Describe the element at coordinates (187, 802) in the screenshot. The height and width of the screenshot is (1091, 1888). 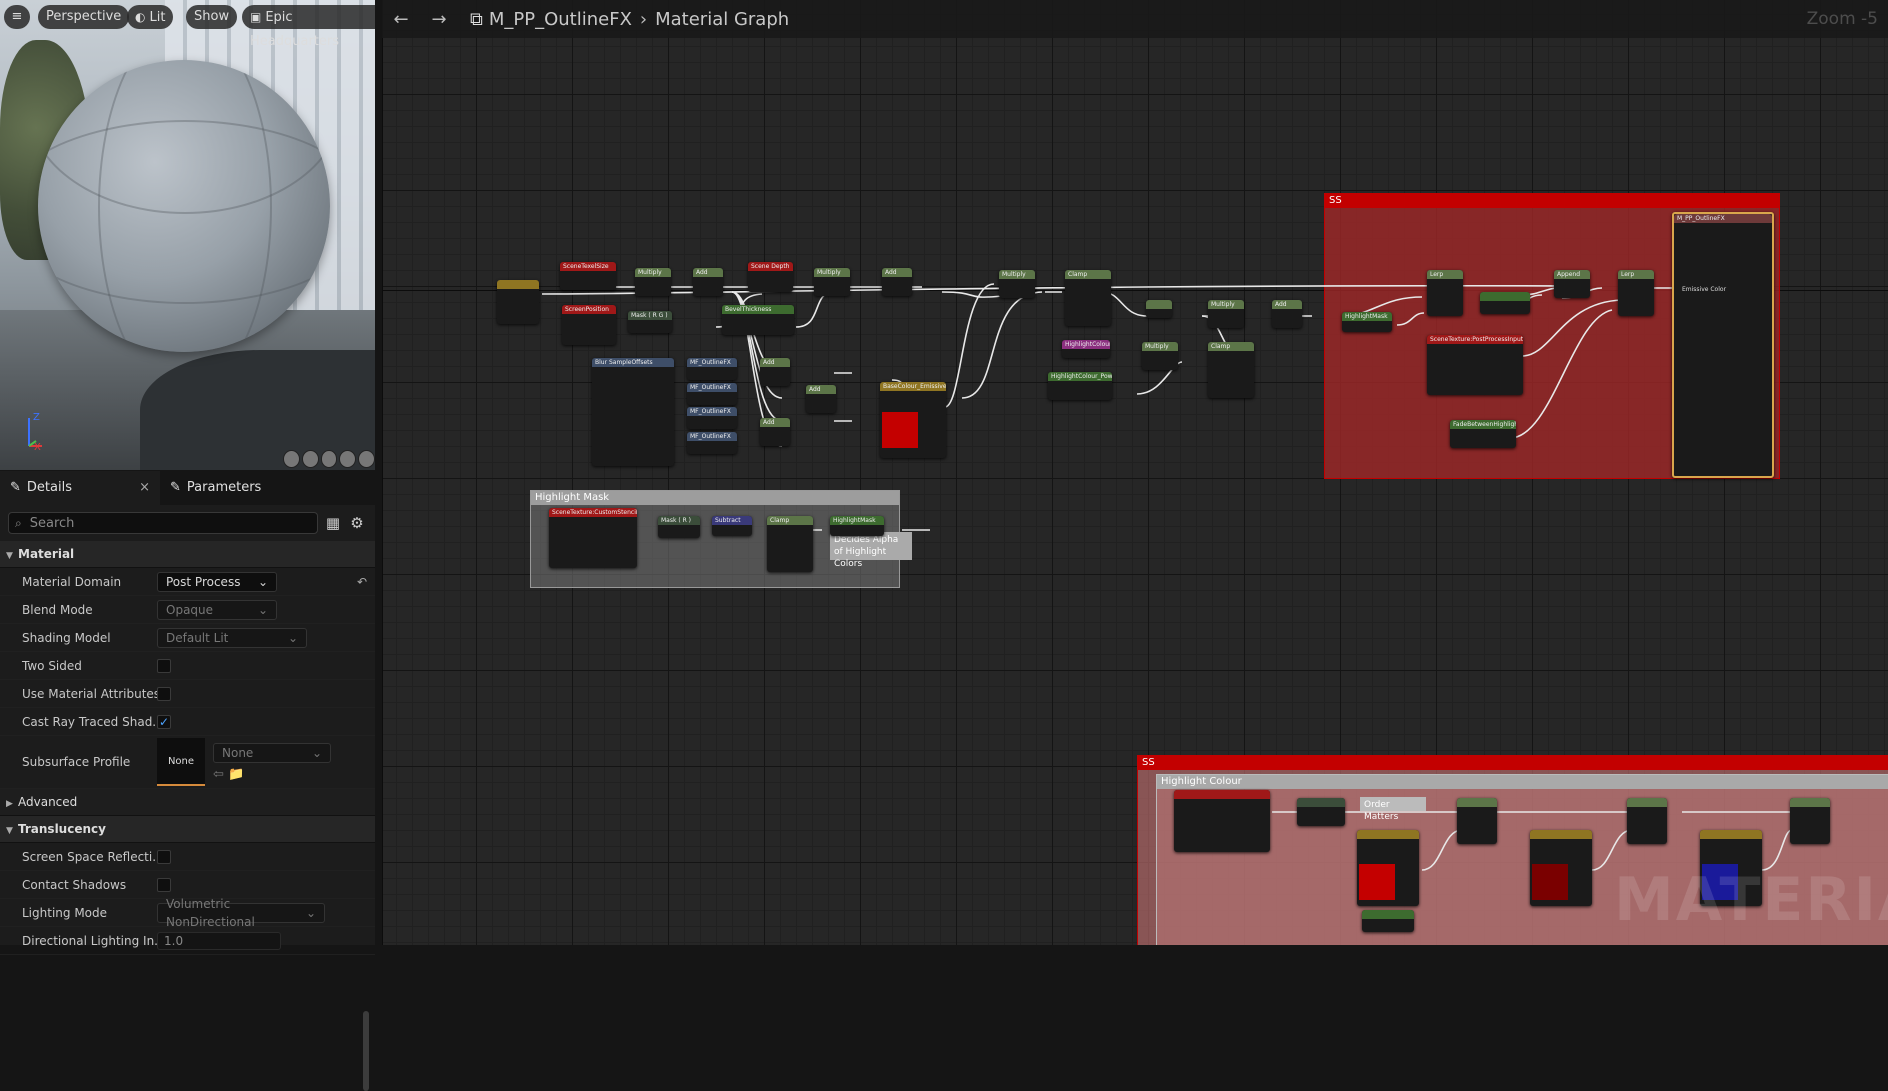
I see `category-advanced: ▶ Advanced` at that location.